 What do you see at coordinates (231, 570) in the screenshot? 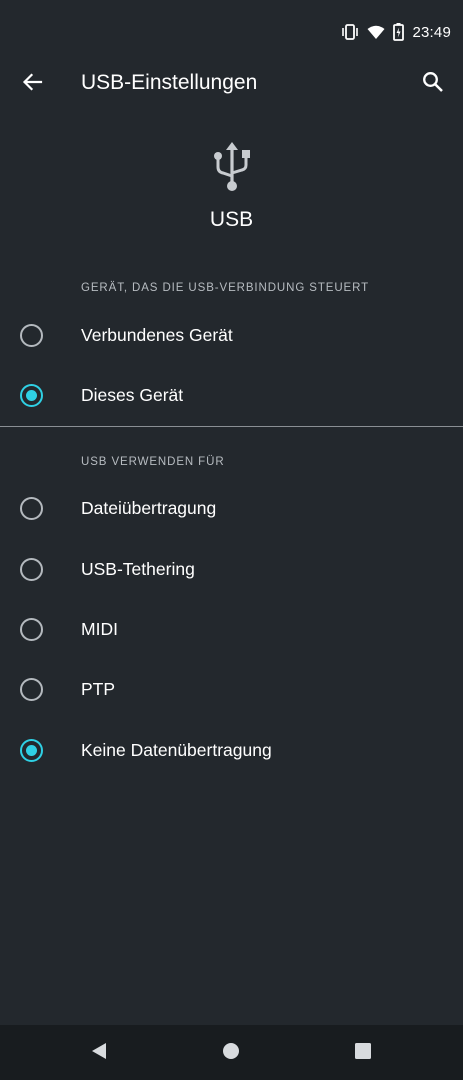
I see `option-usb-tethering: USB-Tethering` at bounding box center [231, 570].